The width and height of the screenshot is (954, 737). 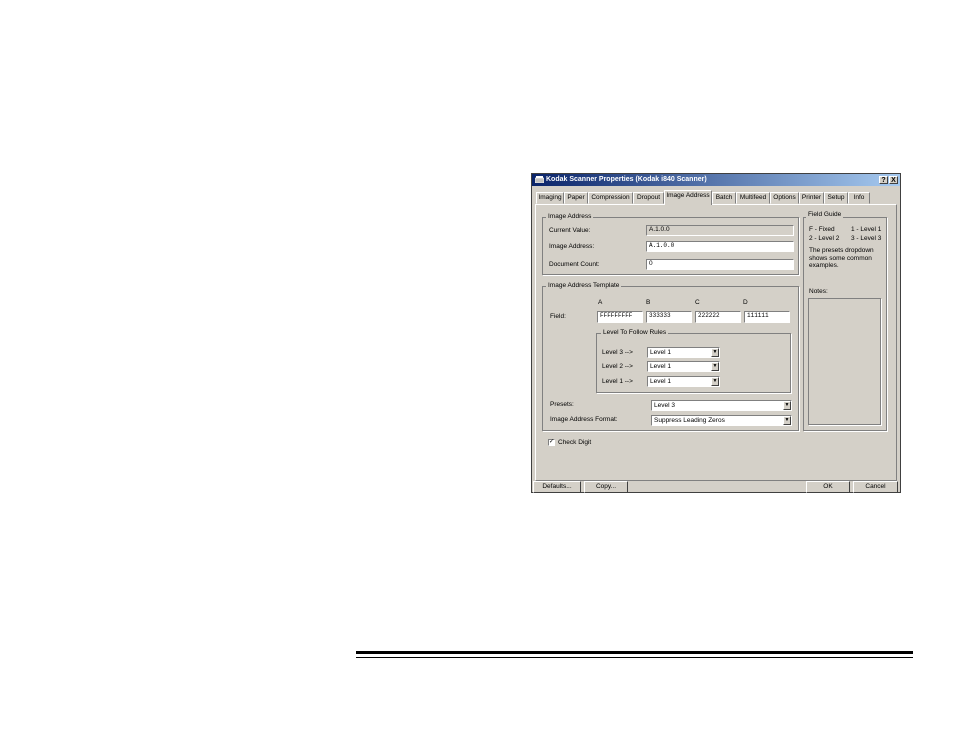 What do you see at coordinates (574, 264) in the screenshot?
I see `document-count-label: Document Count:` at bounding box center [574, 264].